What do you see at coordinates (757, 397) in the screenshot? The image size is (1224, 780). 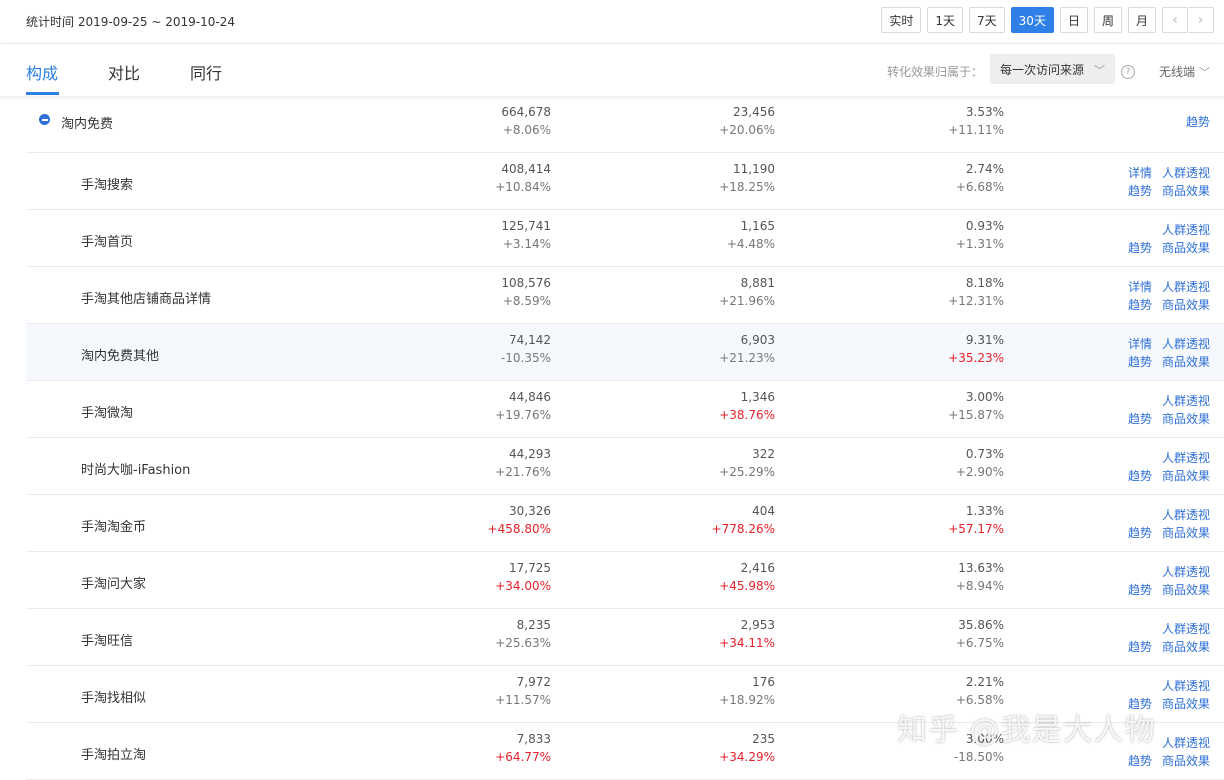 I see `buyers-value: 1,346` at bounding box center [757, 397].